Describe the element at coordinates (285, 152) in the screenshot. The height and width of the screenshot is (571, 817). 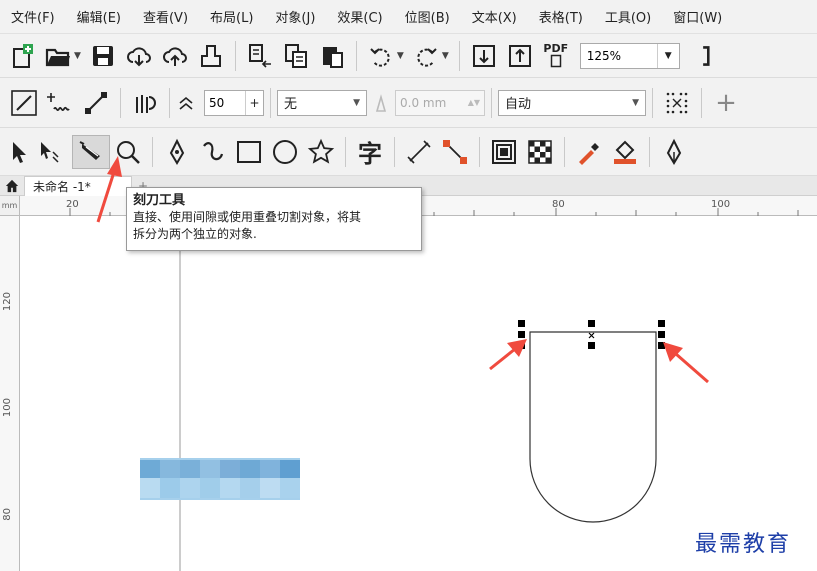
I see `ellipse-tool-button` at that location.